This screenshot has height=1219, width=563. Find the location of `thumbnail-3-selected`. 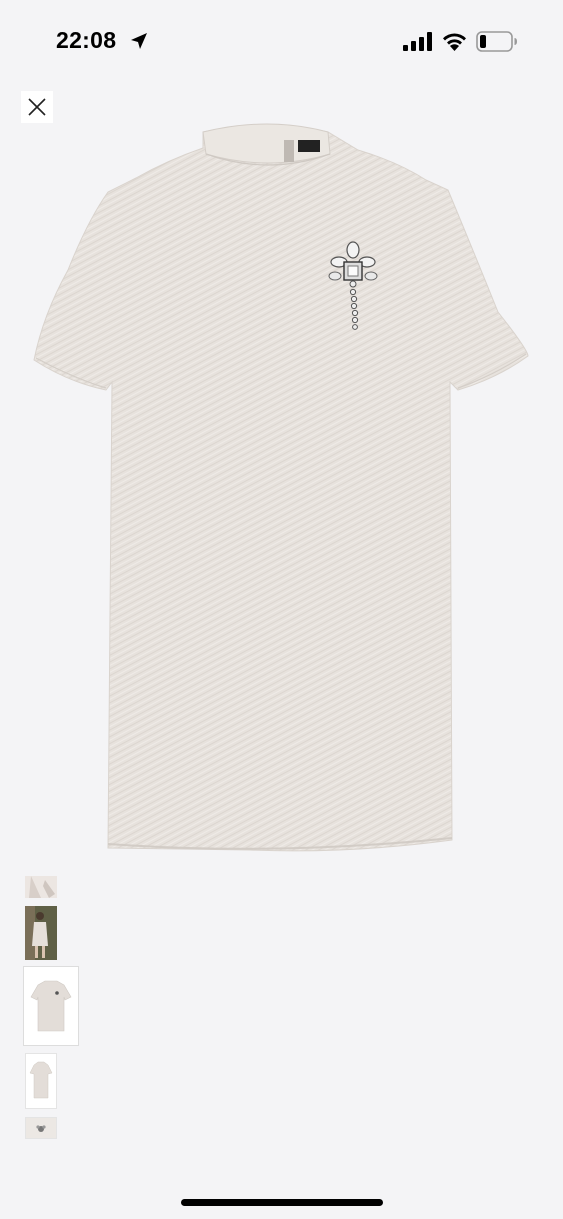

thumbnail-3-selected is located at coordinates (51, 1006).